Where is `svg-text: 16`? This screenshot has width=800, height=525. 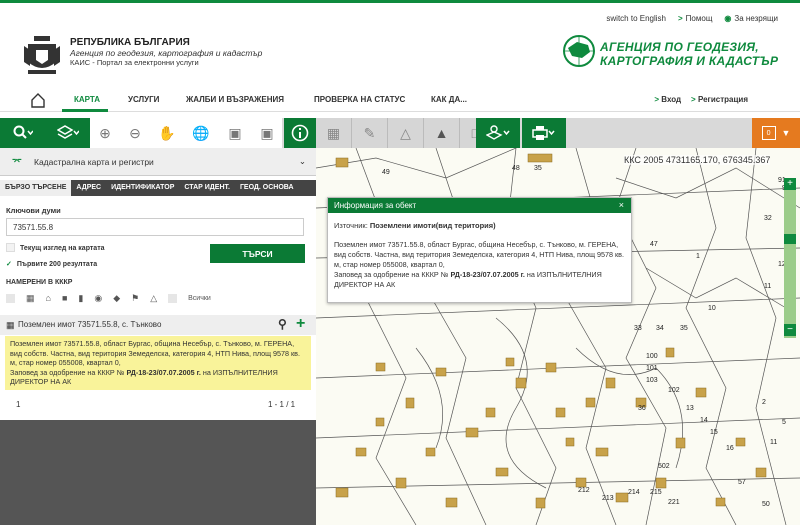 svg-text: 16 is located at coordinates (730, 448).